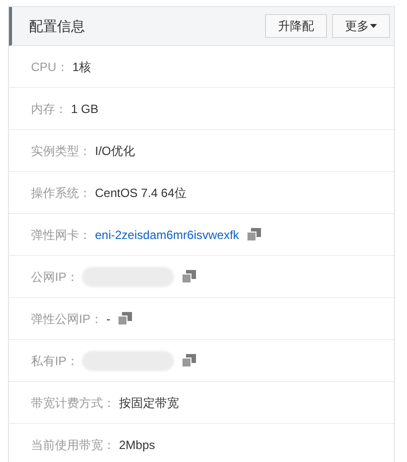  What do you see at coordinates (66, 319) in the screenshot?
I see `field-label: 弹性公网IP：` at bounding box center [66, 319].